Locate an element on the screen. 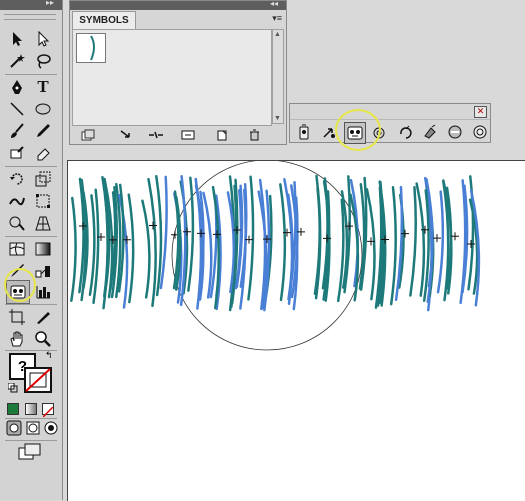 This screenshot has width=525, height=501. magic-wand-icon is located at coordinates (17, 61).